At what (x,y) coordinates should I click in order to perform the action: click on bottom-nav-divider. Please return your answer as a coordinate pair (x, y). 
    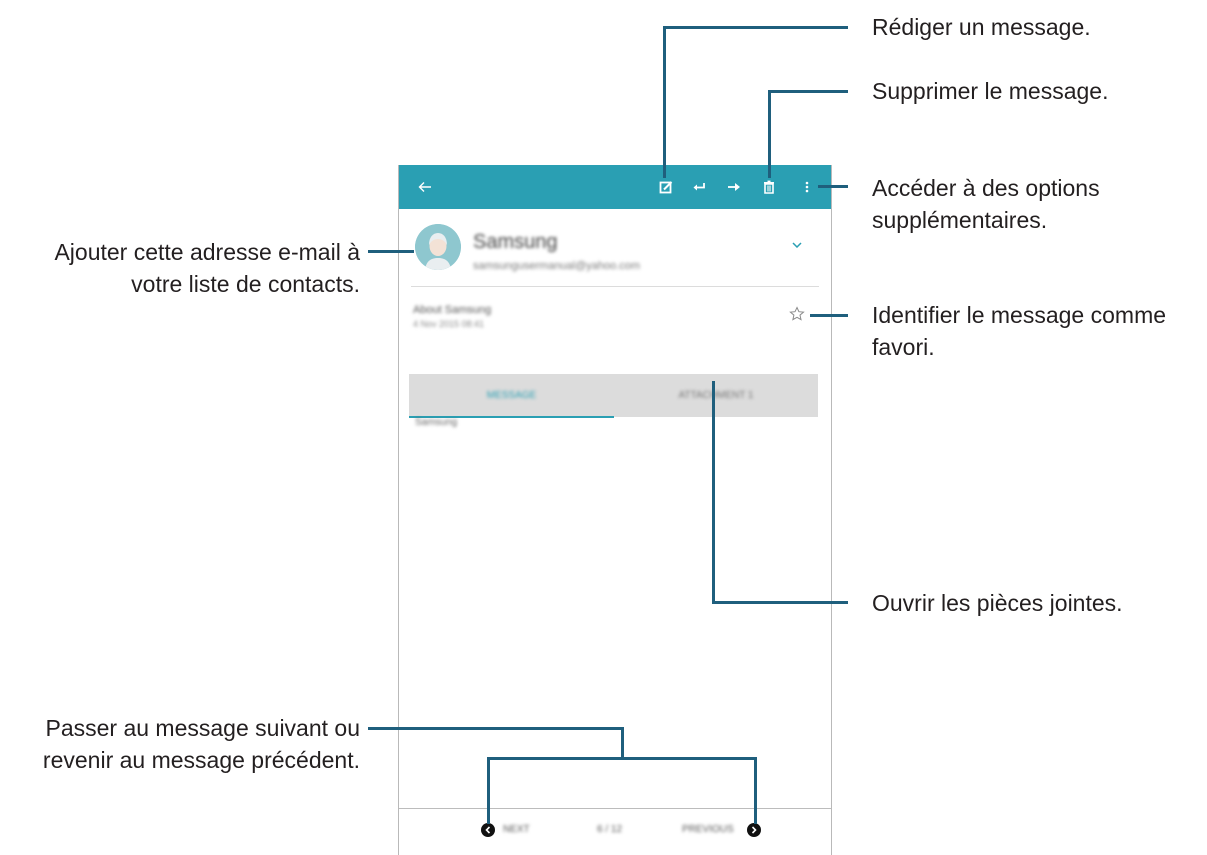
    Looking at the image, I should click on (615, 808).